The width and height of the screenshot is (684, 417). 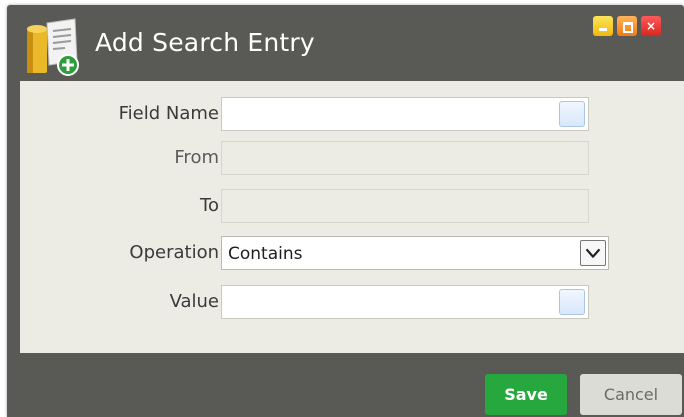 I want to click on maximize-button, so click(x=627, y=26).